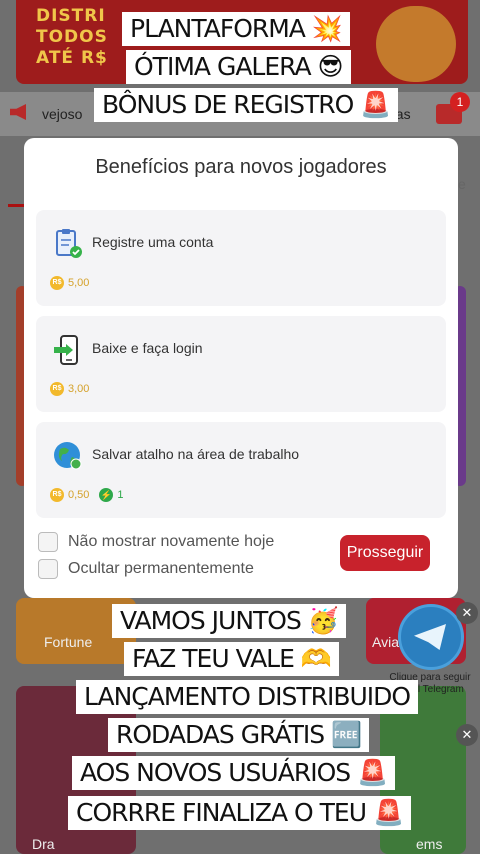 The width and height of the screenshot is (480, 854). I want to click on side-text: e, so click(462, 184).